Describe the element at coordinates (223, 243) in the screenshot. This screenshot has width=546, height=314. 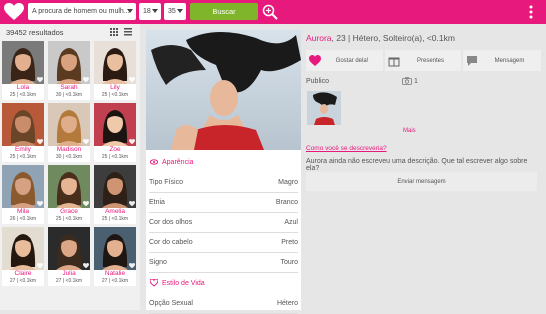
I see `appearance-row: Cor do cabelo Preto` at that location.